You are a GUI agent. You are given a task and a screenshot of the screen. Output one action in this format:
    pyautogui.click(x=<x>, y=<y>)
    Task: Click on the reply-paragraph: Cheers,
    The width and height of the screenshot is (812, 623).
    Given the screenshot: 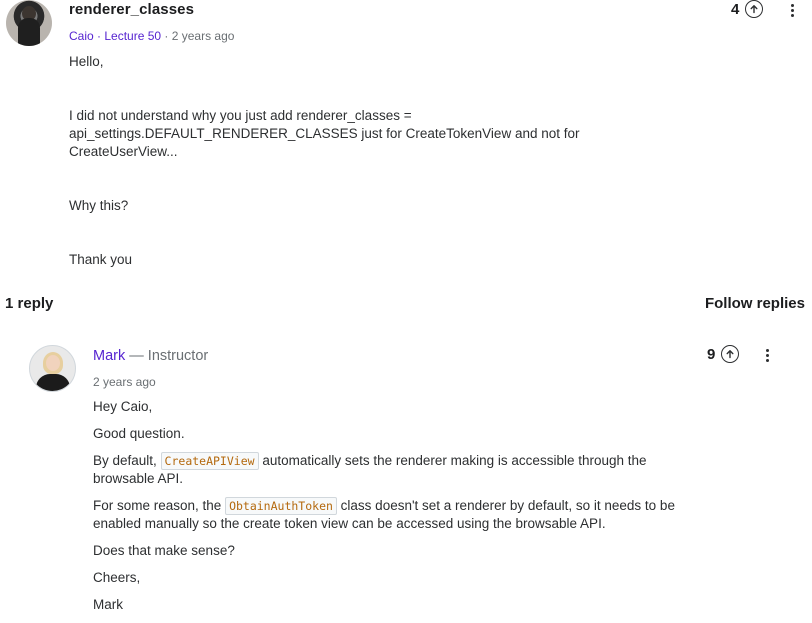 What is the action you would take?
    pyautogui.click(x=117, y=577)
    